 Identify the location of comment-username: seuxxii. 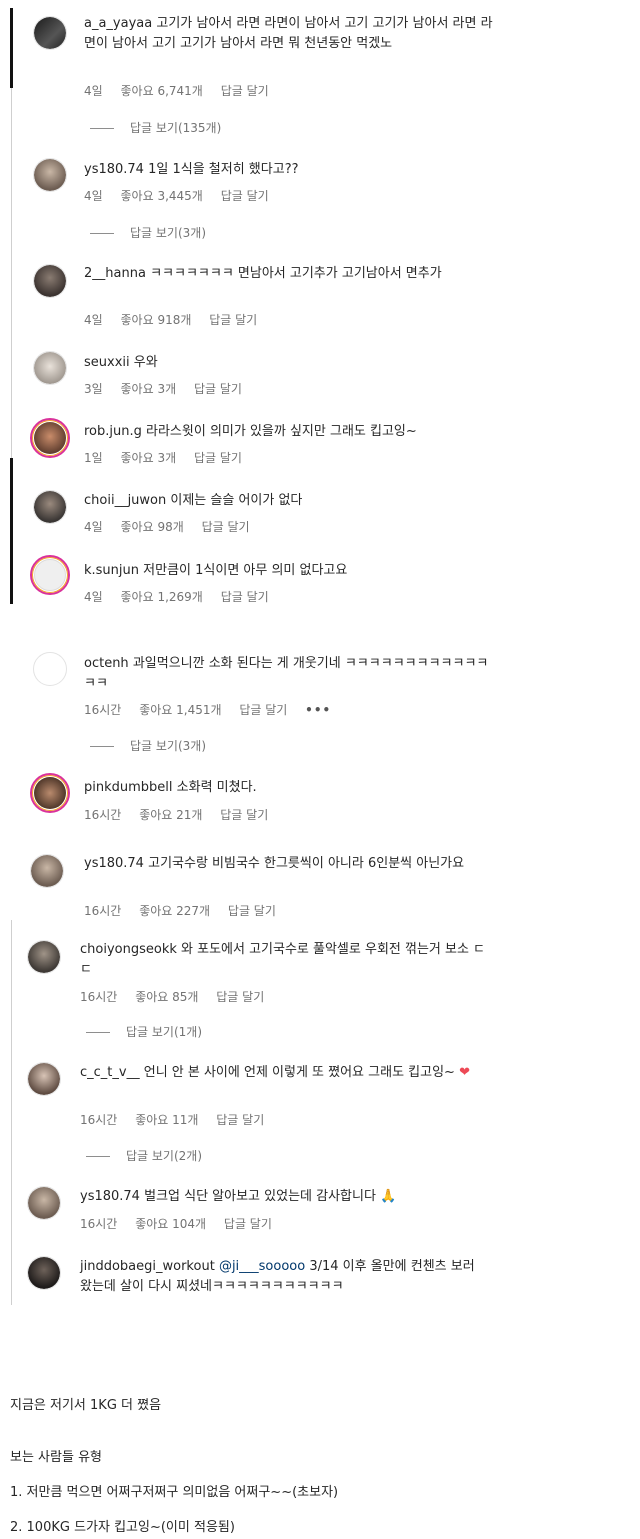
(107, 362).